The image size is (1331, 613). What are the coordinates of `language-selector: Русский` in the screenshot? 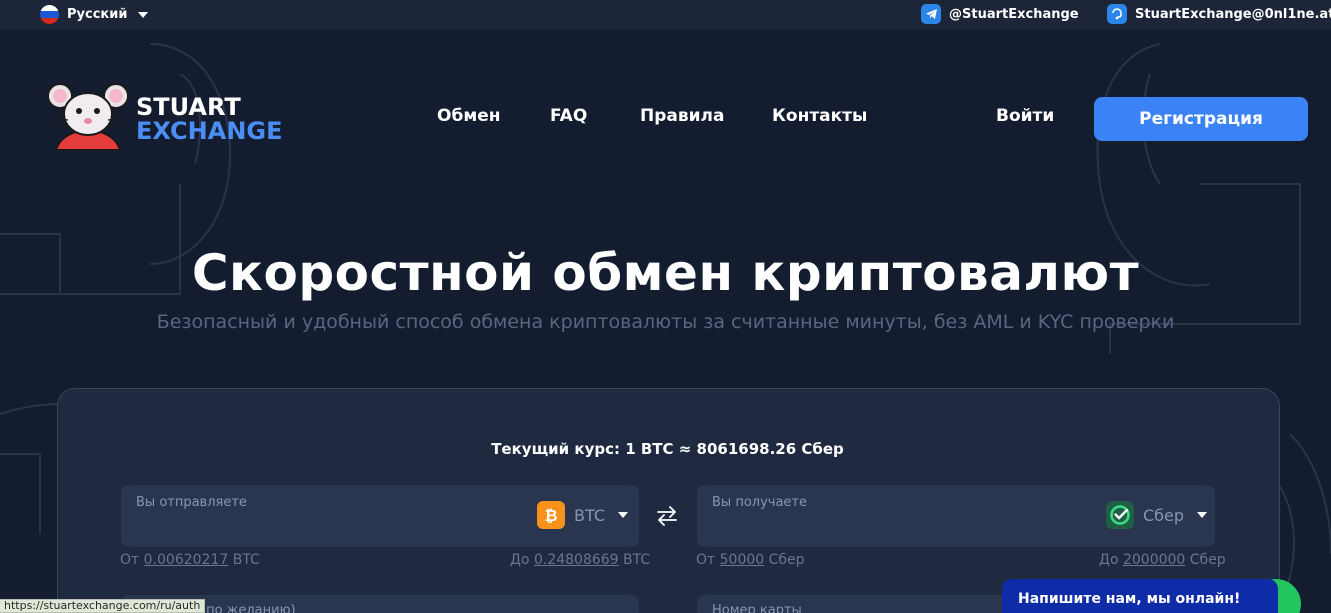 It's located at (94, 14).